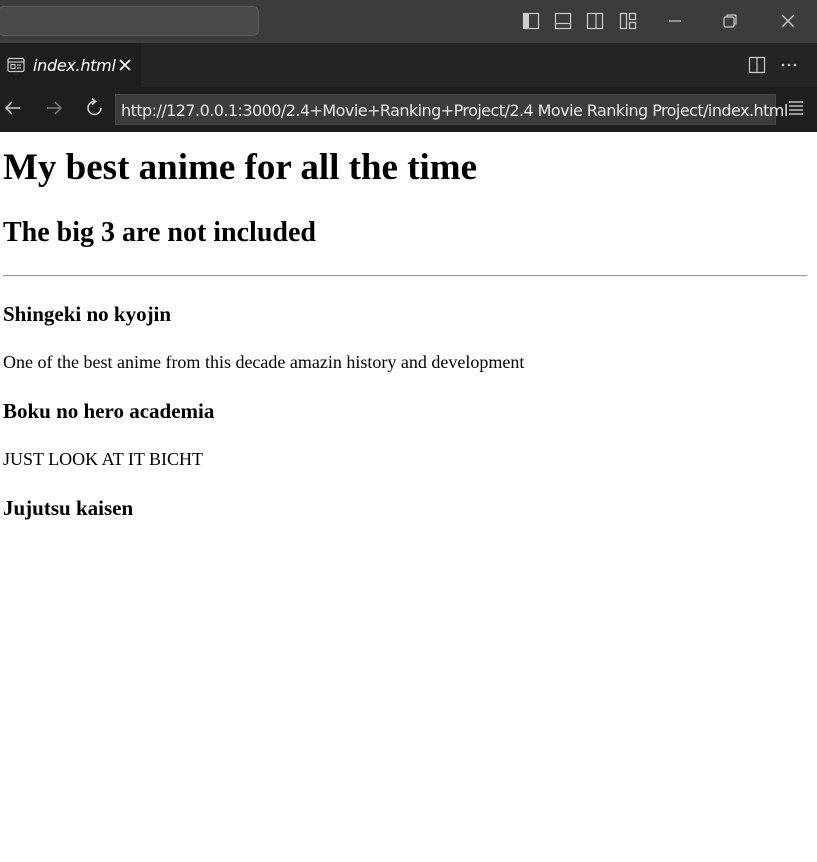 This screenshot has height=862, width=817. What do you see at coordinates (408, 21) in the screenshot?
I see `title-bar` at bounding box center [408, 21].